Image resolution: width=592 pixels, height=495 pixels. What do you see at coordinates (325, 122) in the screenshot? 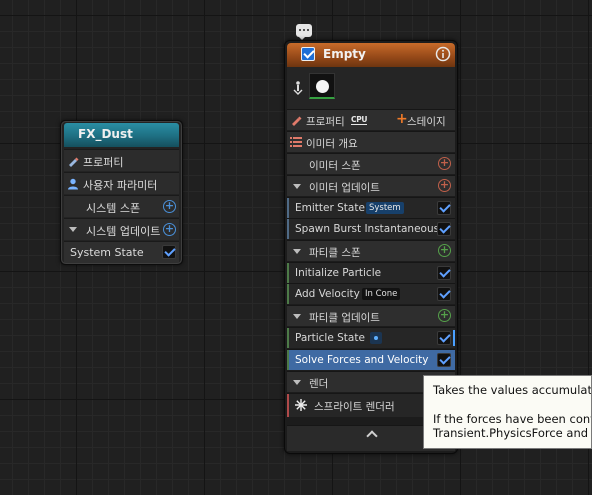
I see `emitter-properties-label: 프로퍼티` at bounding box center [325, 122].